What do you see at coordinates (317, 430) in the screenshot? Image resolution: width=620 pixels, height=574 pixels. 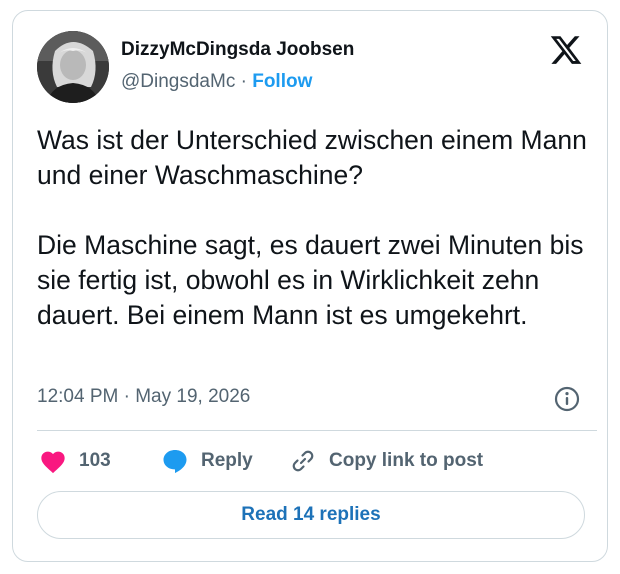 I see `divider` at bounding box center [317, 430].